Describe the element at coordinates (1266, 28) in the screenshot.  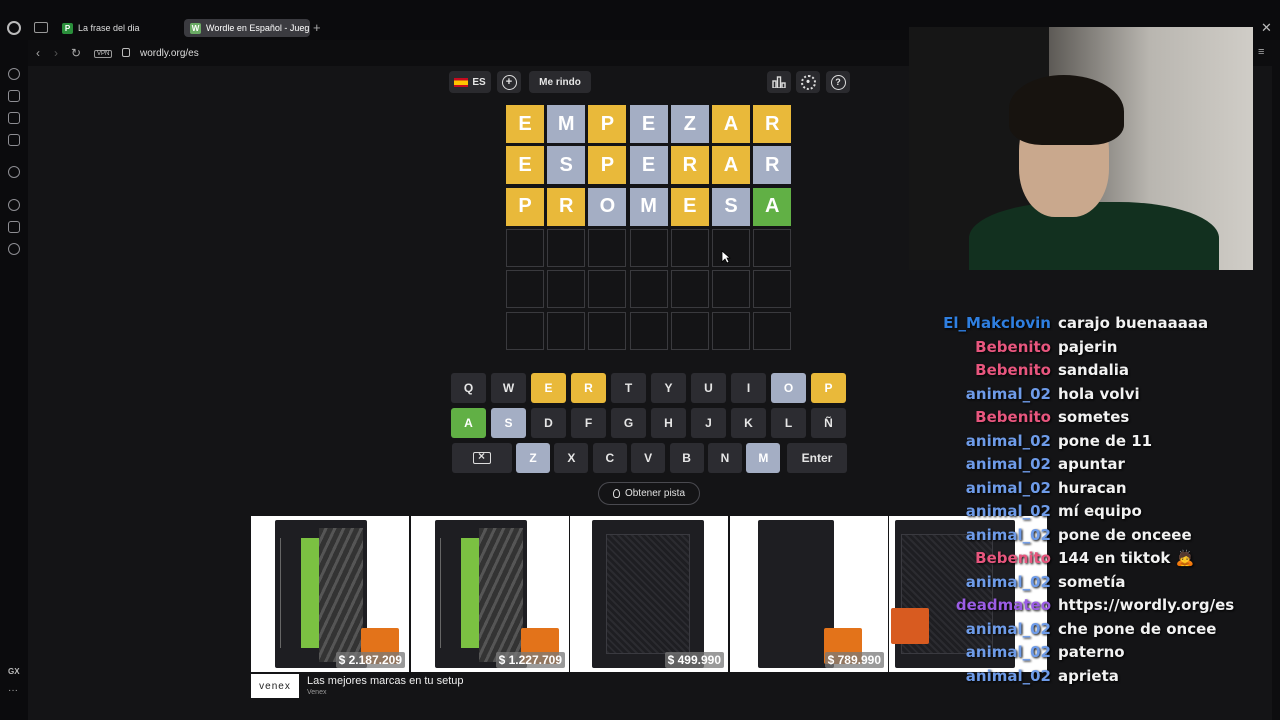
I see `close-window-icon: ✕` at that location.